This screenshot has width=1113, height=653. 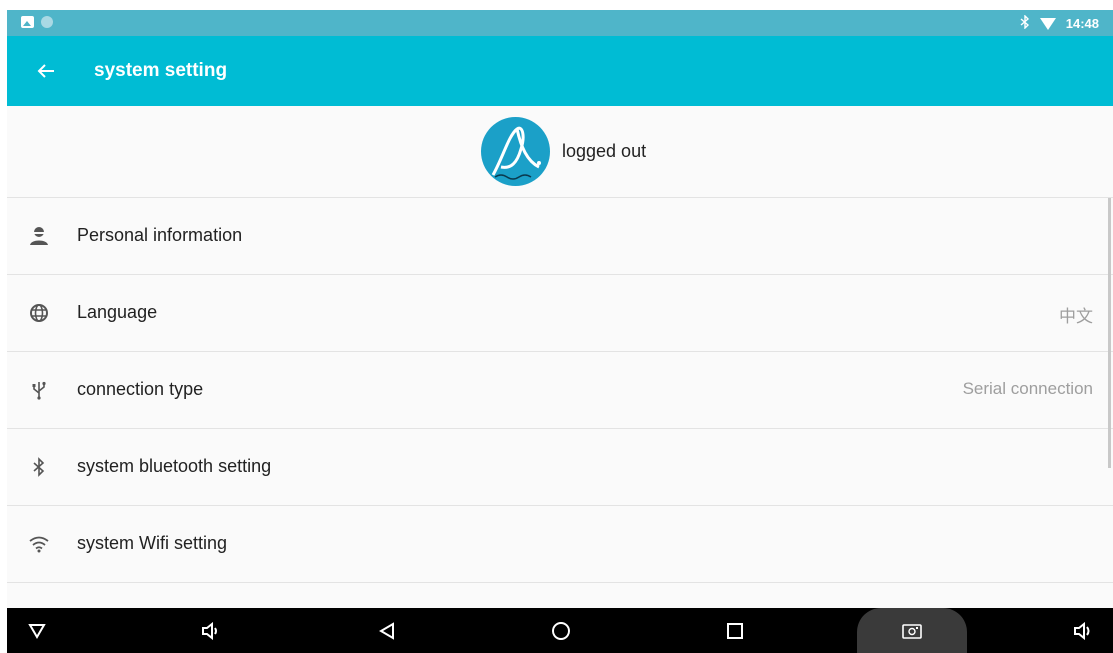 What do you see at coordinates (174, 466) in the screenshot?
I see `settings-item-label: system bluetooth setting` at bounding box center [174, 466].